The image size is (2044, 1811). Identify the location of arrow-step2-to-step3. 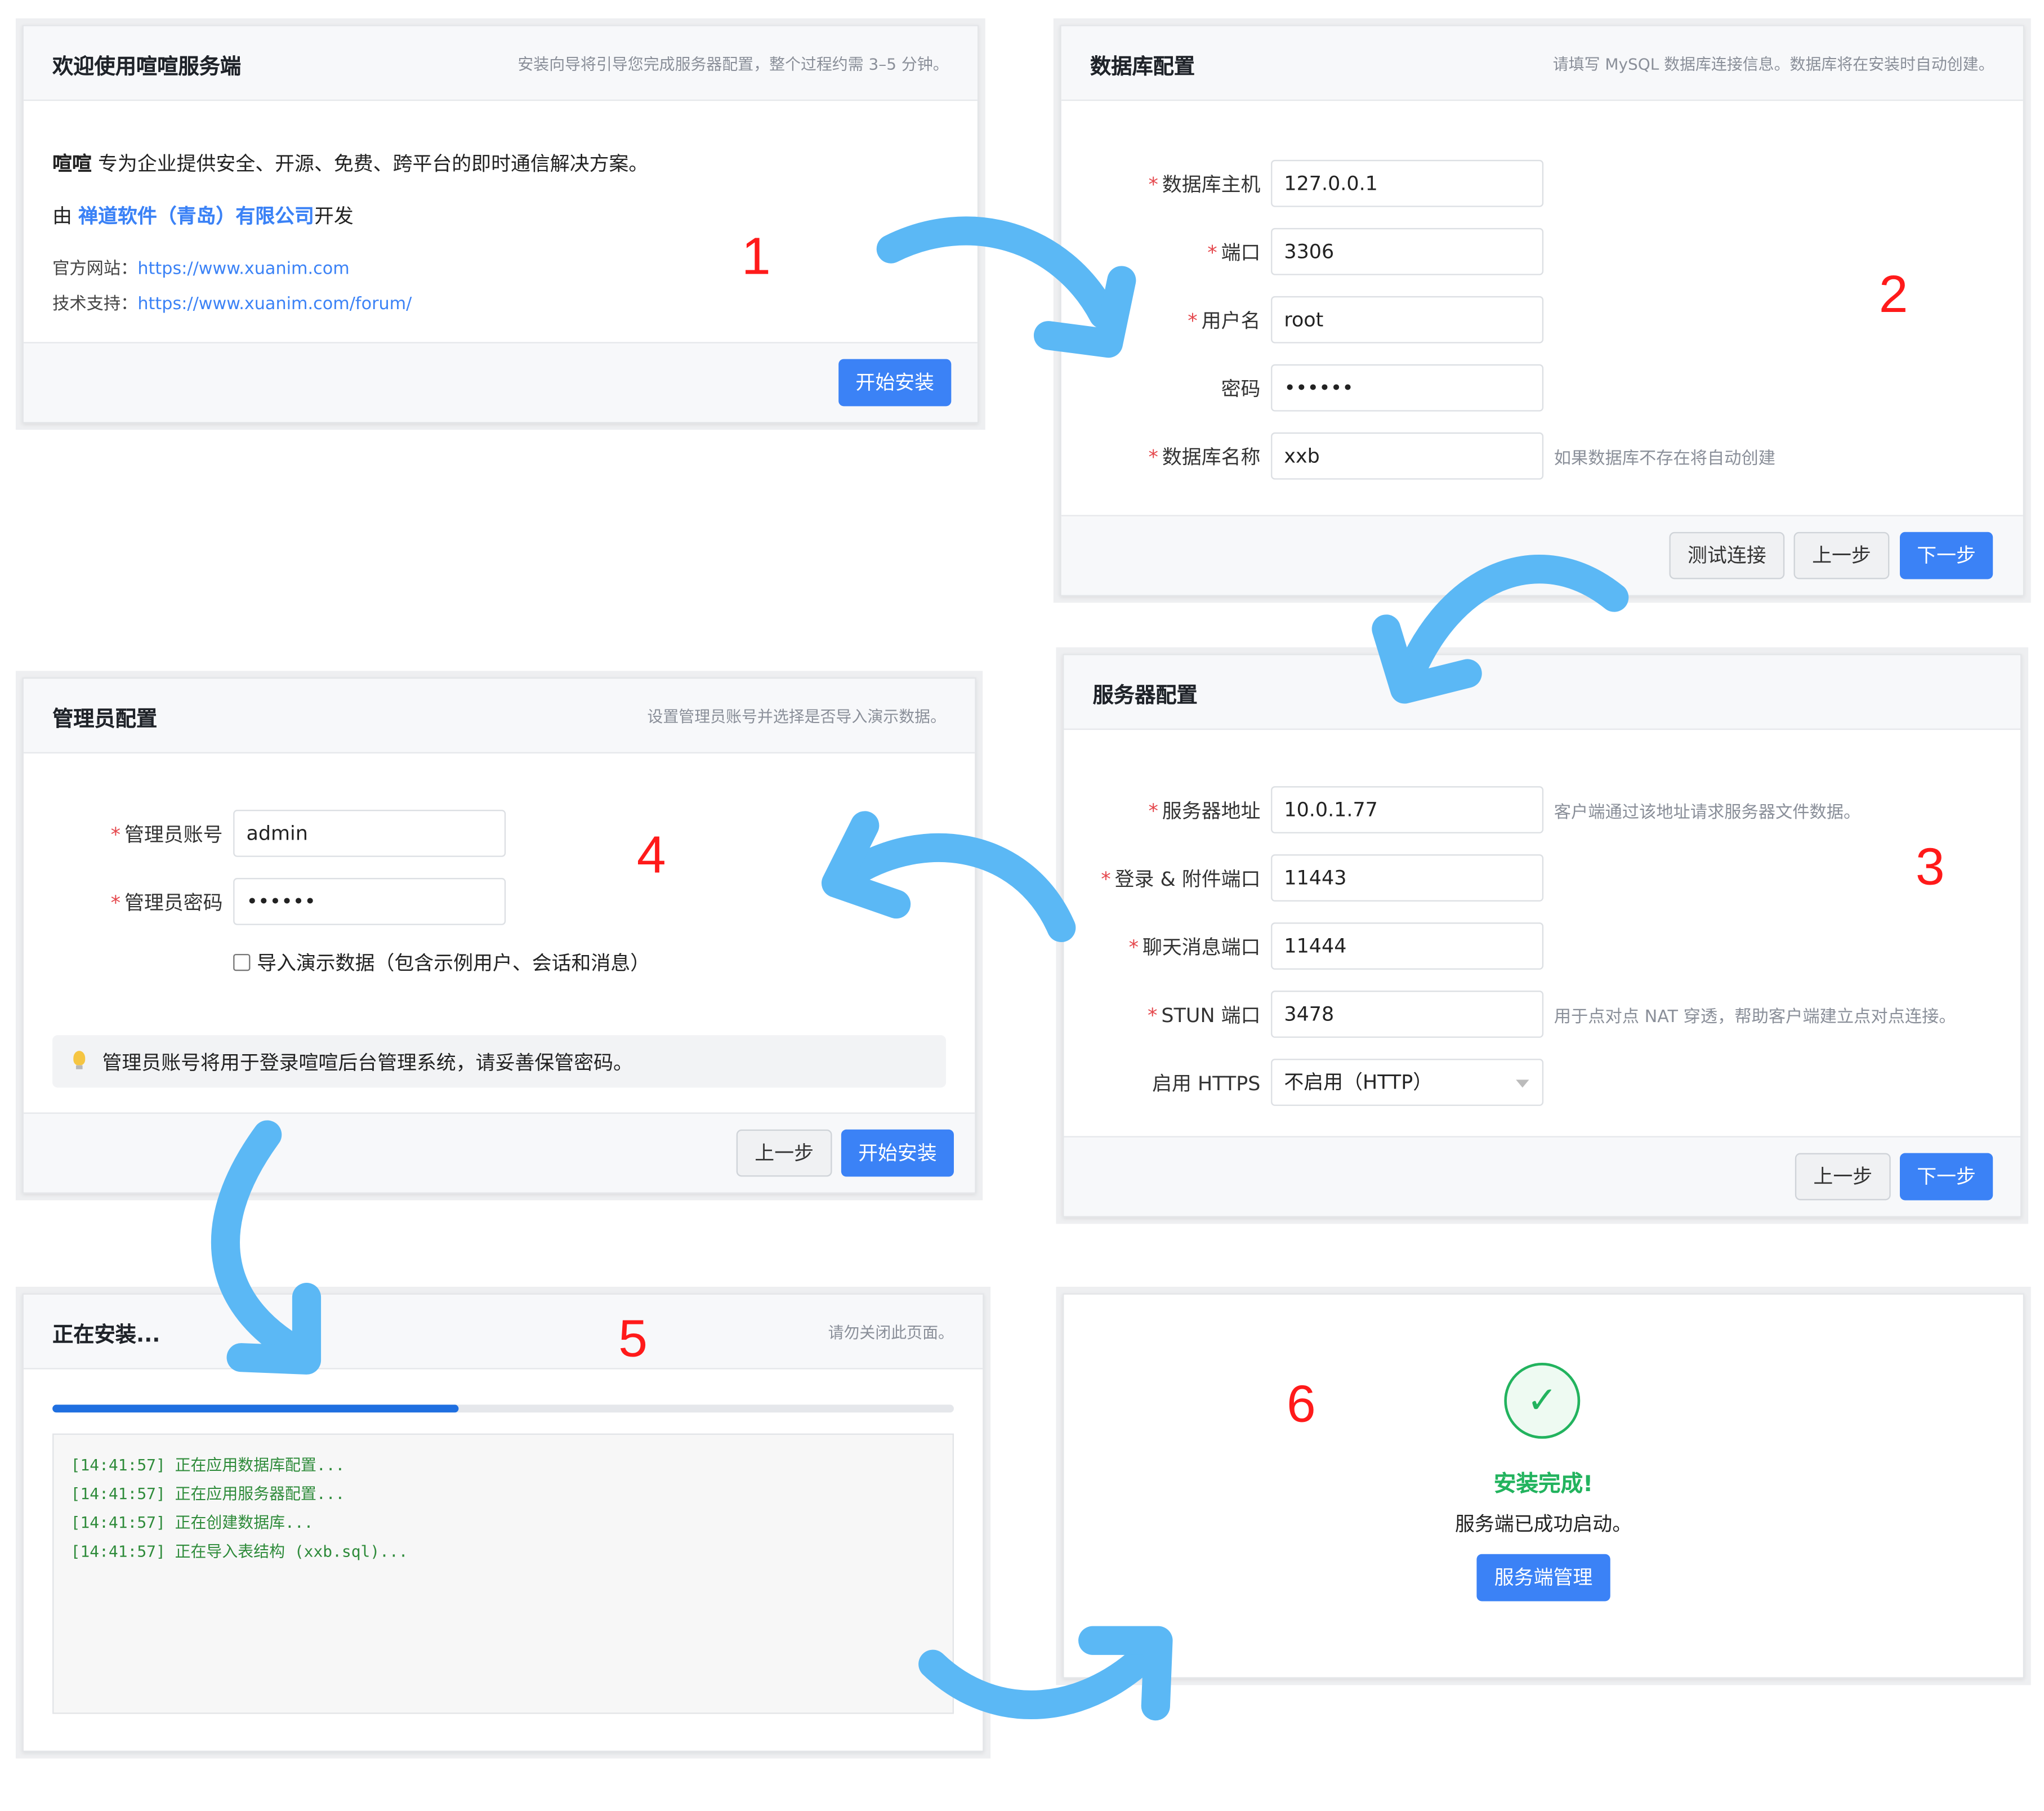
(1511, 625).